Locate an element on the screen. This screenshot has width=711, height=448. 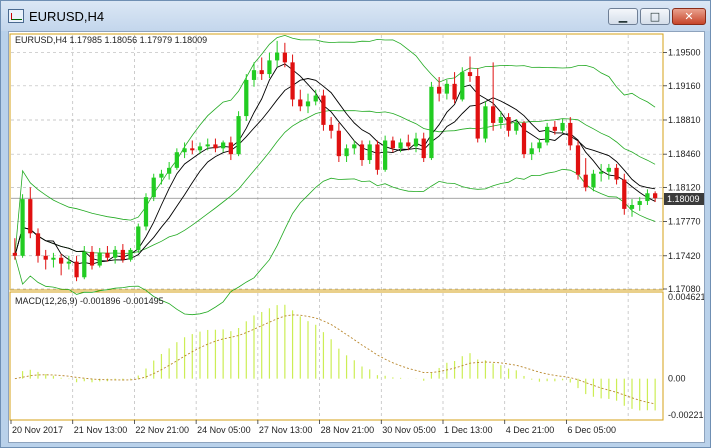
time-tick-label: 6 Dec 05:00 is located at coordinates (591, 430).